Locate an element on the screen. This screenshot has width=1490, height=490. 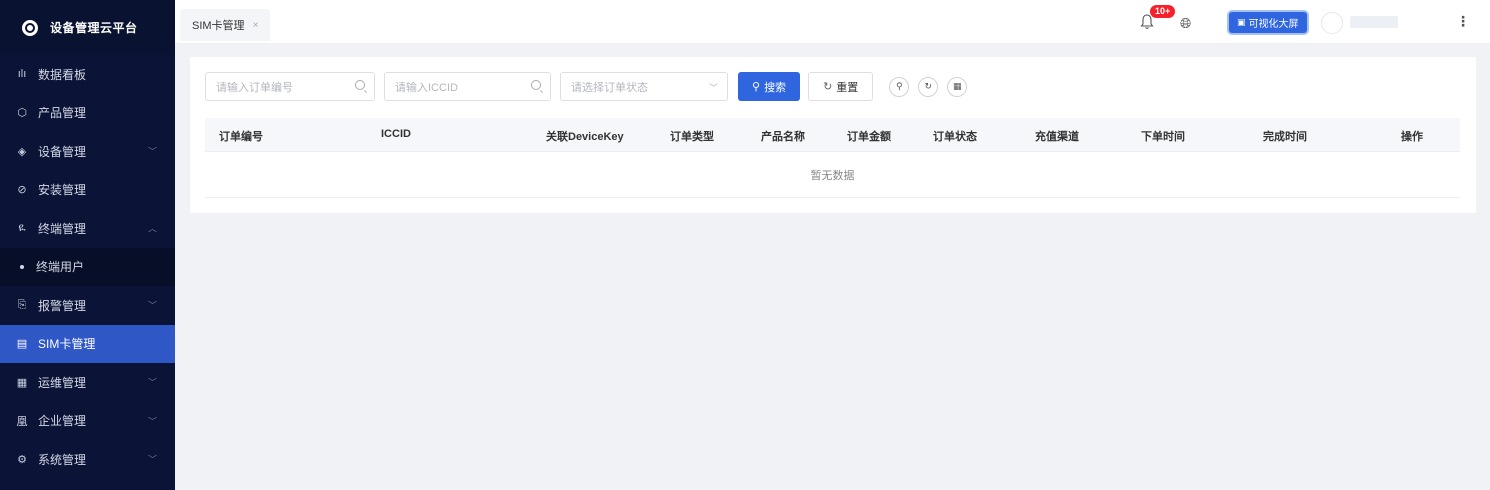
sidebar-item-label: 报警管理 is located at coordinates (62, 305).